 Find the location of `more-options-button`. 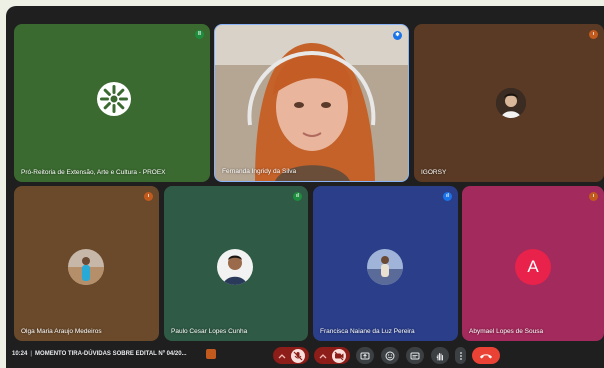

more-options-button is located at coordinates (460, 355).